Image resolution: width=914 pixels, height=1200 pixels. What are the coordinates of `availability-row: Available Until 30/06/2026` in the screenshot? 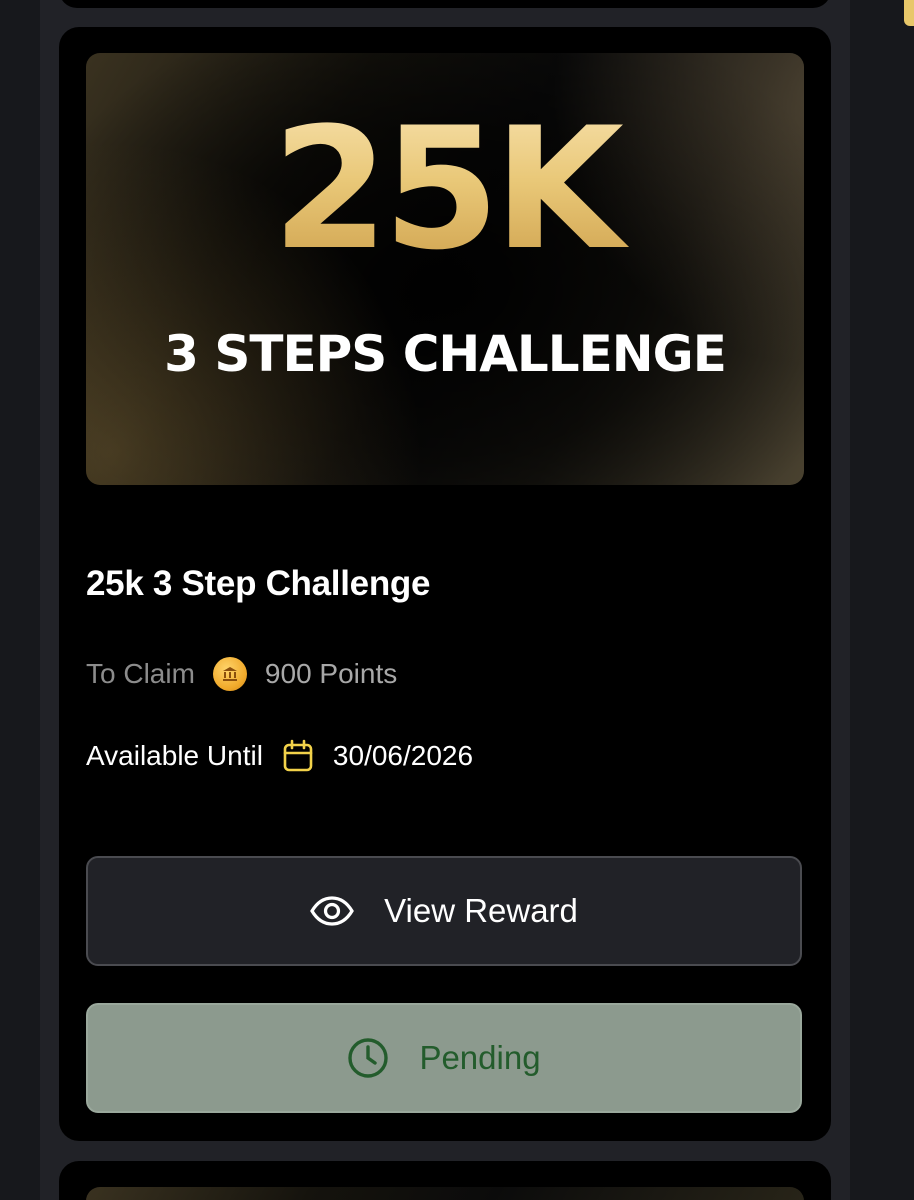 It's located at (279, 756).